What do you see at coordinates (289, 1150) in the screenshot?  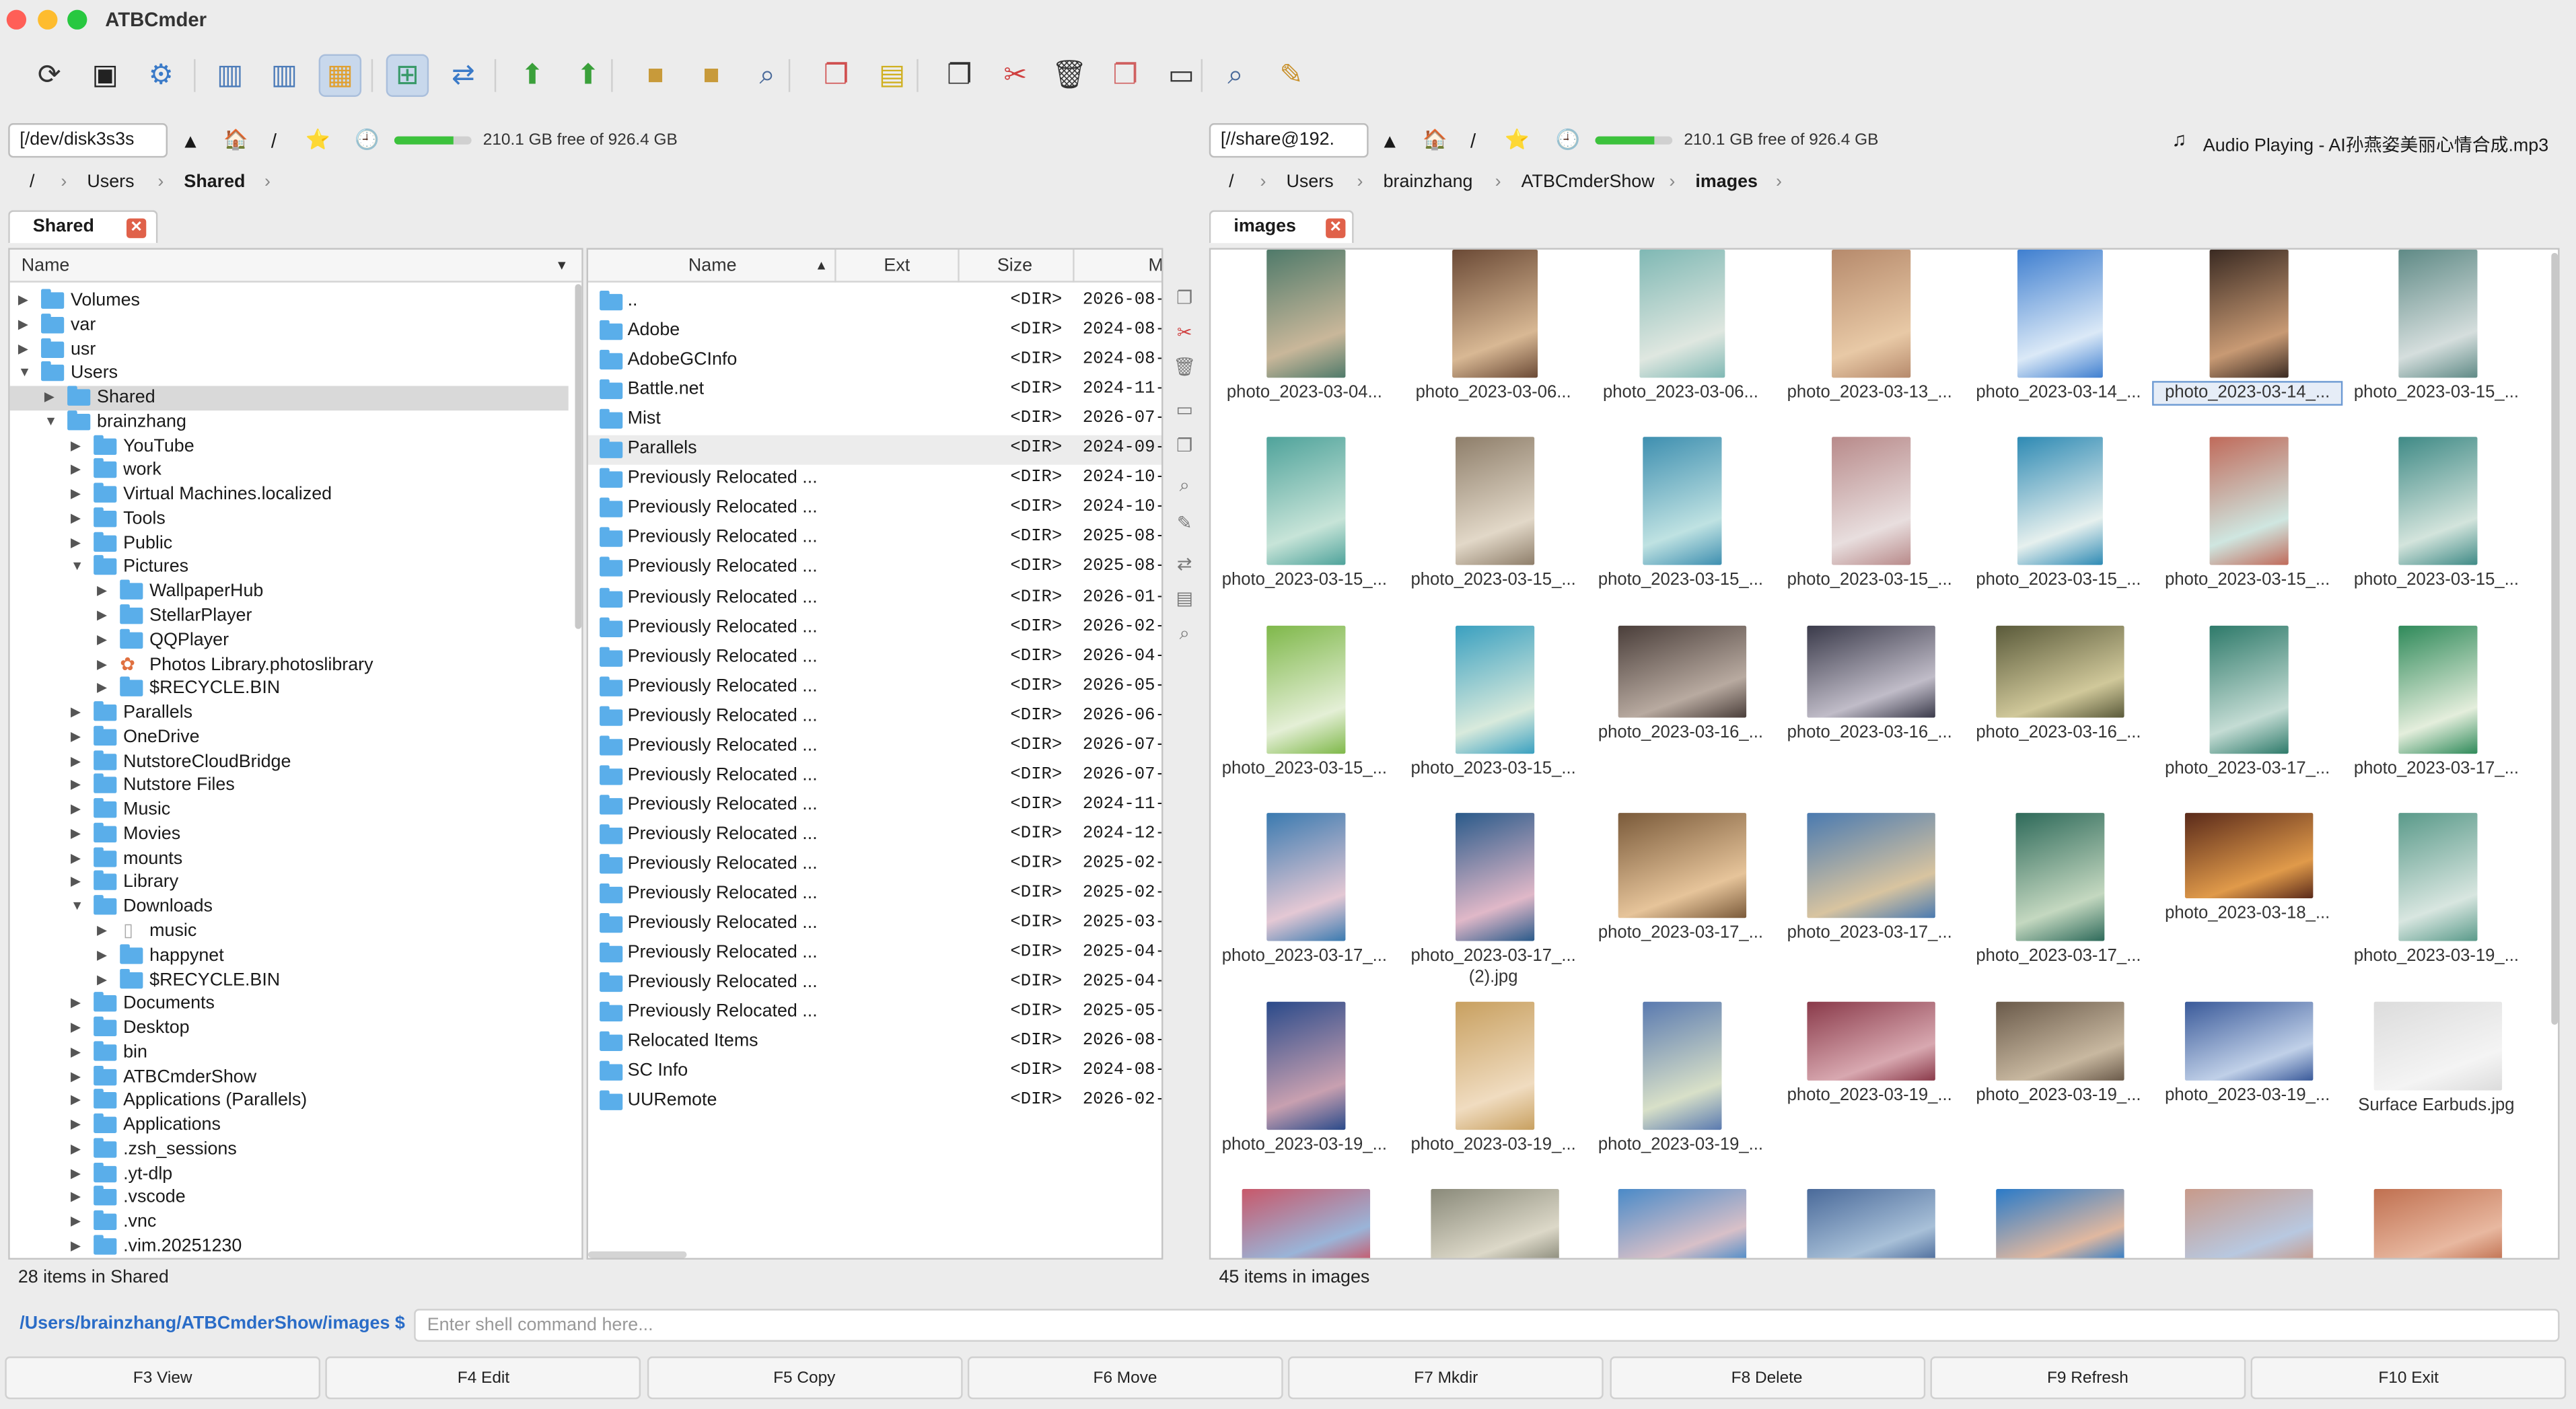 I see `tree-item: ▶ .zsh_sessions` at bounding box center [289, 1150].